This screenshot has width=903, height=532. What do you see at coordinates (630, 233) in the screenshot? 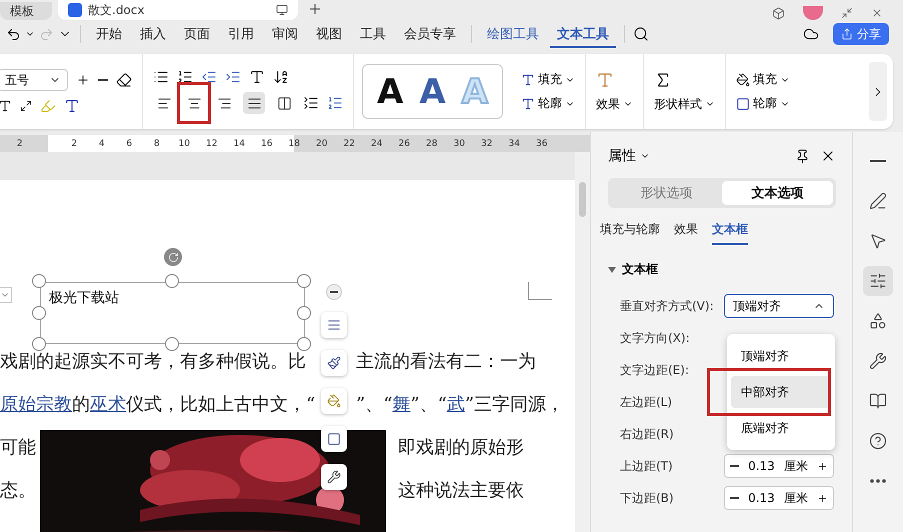
I see `panel-tab: 填充与轮廓` at bounding box center [630, 233].